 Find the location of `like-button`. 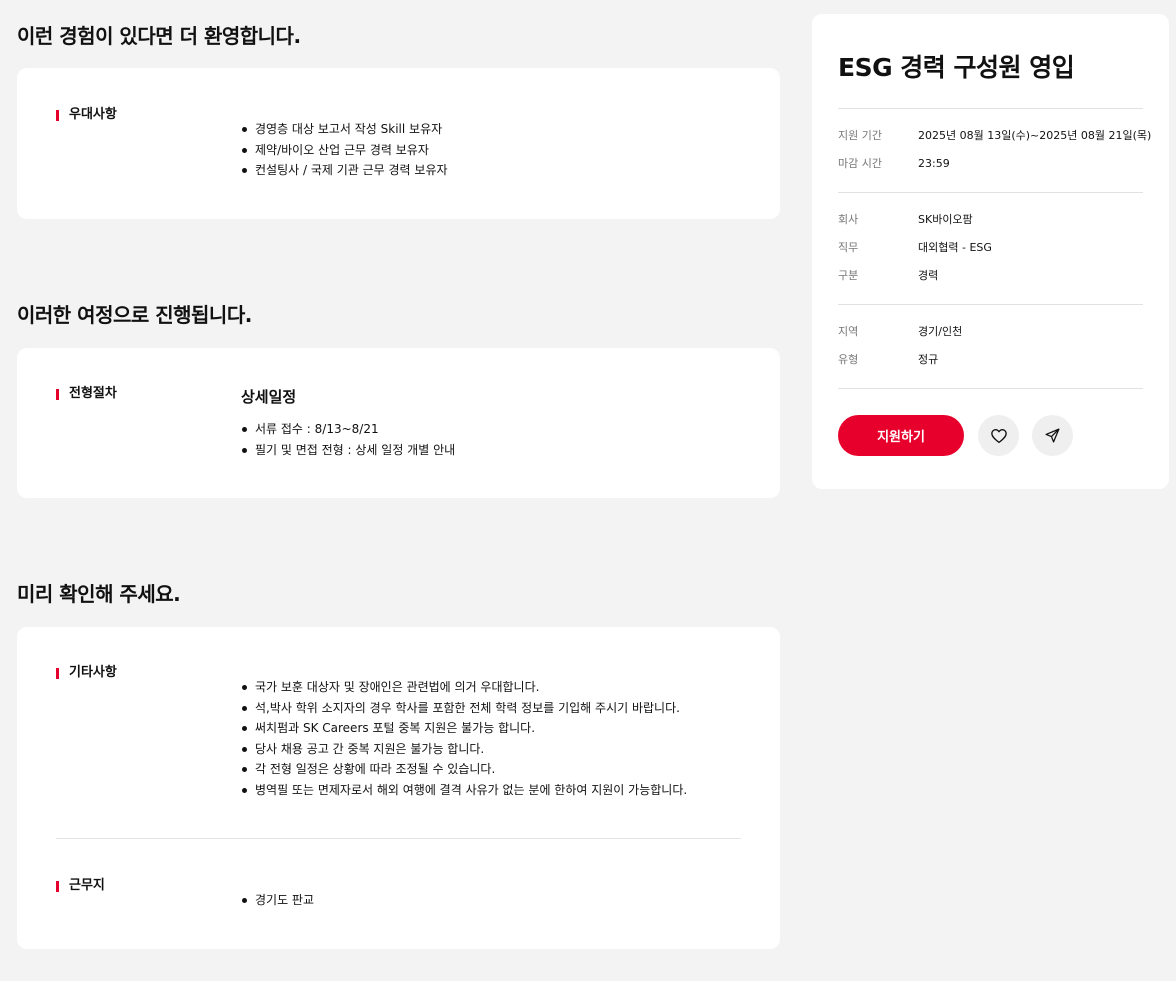

like-button is located at coordinates (998, 435).